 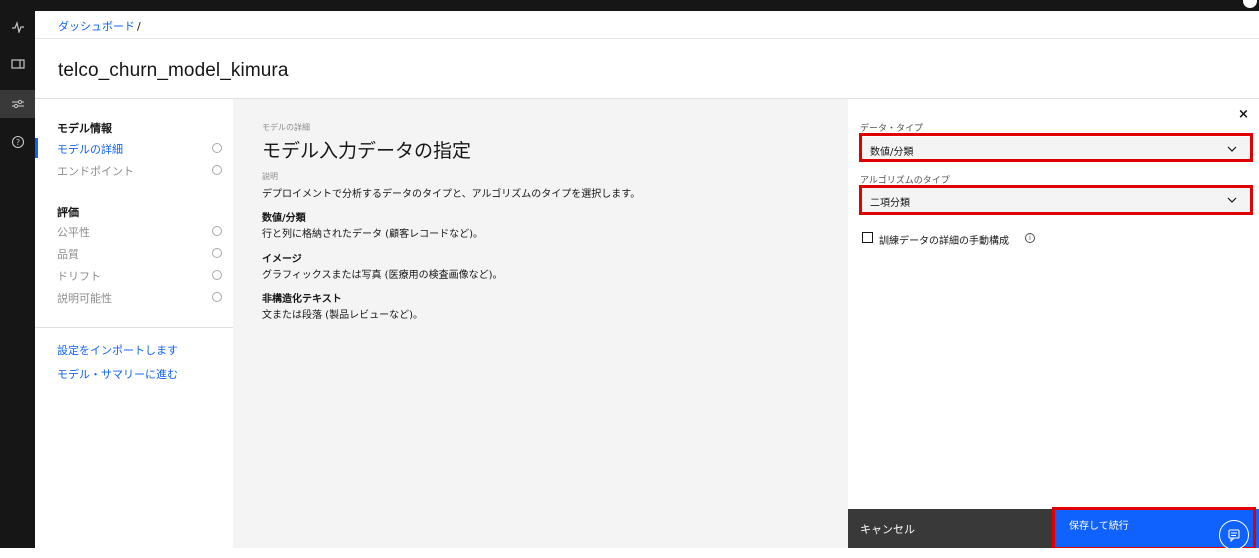 What do you see at coordinates (1030, 238) in the screenshot?
I see `info-icon: i` at bounding box center [1030, 238].